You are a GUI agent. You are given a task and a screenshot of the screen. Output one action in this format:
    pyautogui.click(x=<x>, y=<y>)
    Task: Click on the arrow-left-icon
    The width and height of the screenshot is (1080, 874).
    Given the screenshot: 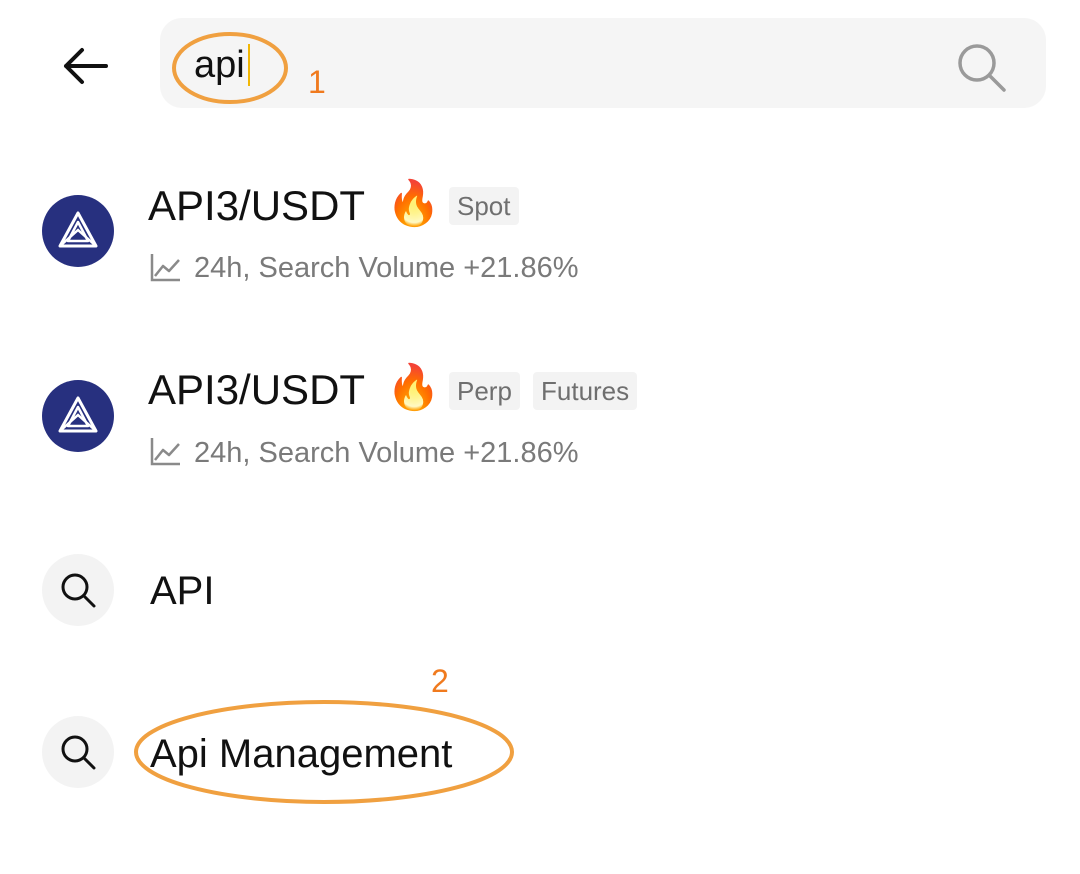 What is the action you would take?
    pyautogui.click(x=86, y=66)
    